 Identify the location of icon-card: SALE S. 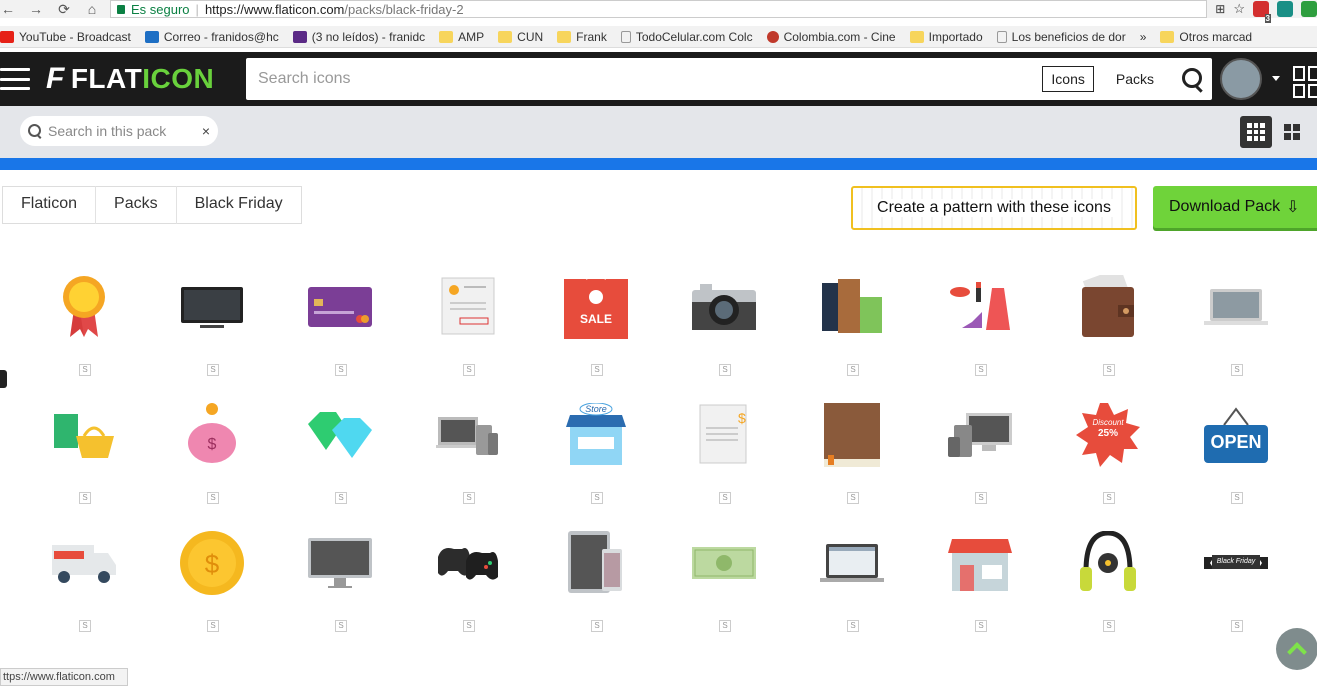
(596, 334).